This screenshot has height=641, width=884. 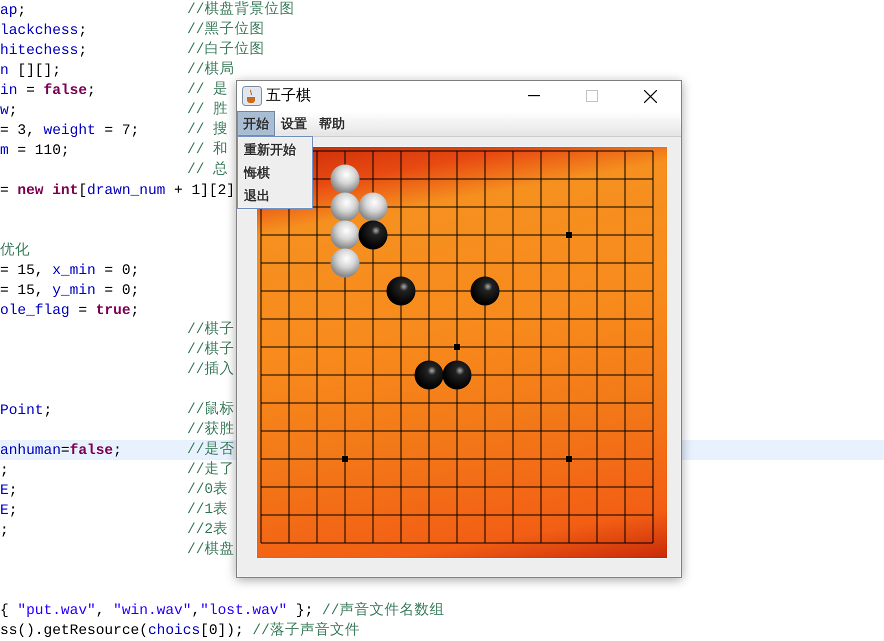 I want to click on code-line: = 15, y_min = 0;, so click(x=70, y=291).